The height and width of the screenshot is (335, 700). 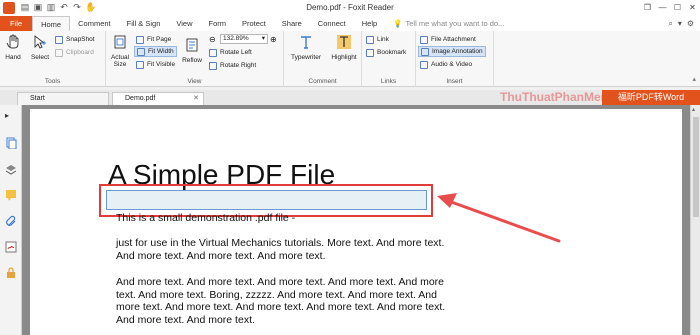 I want to click on attachments-panel-icon, so click(x=11, y=221).